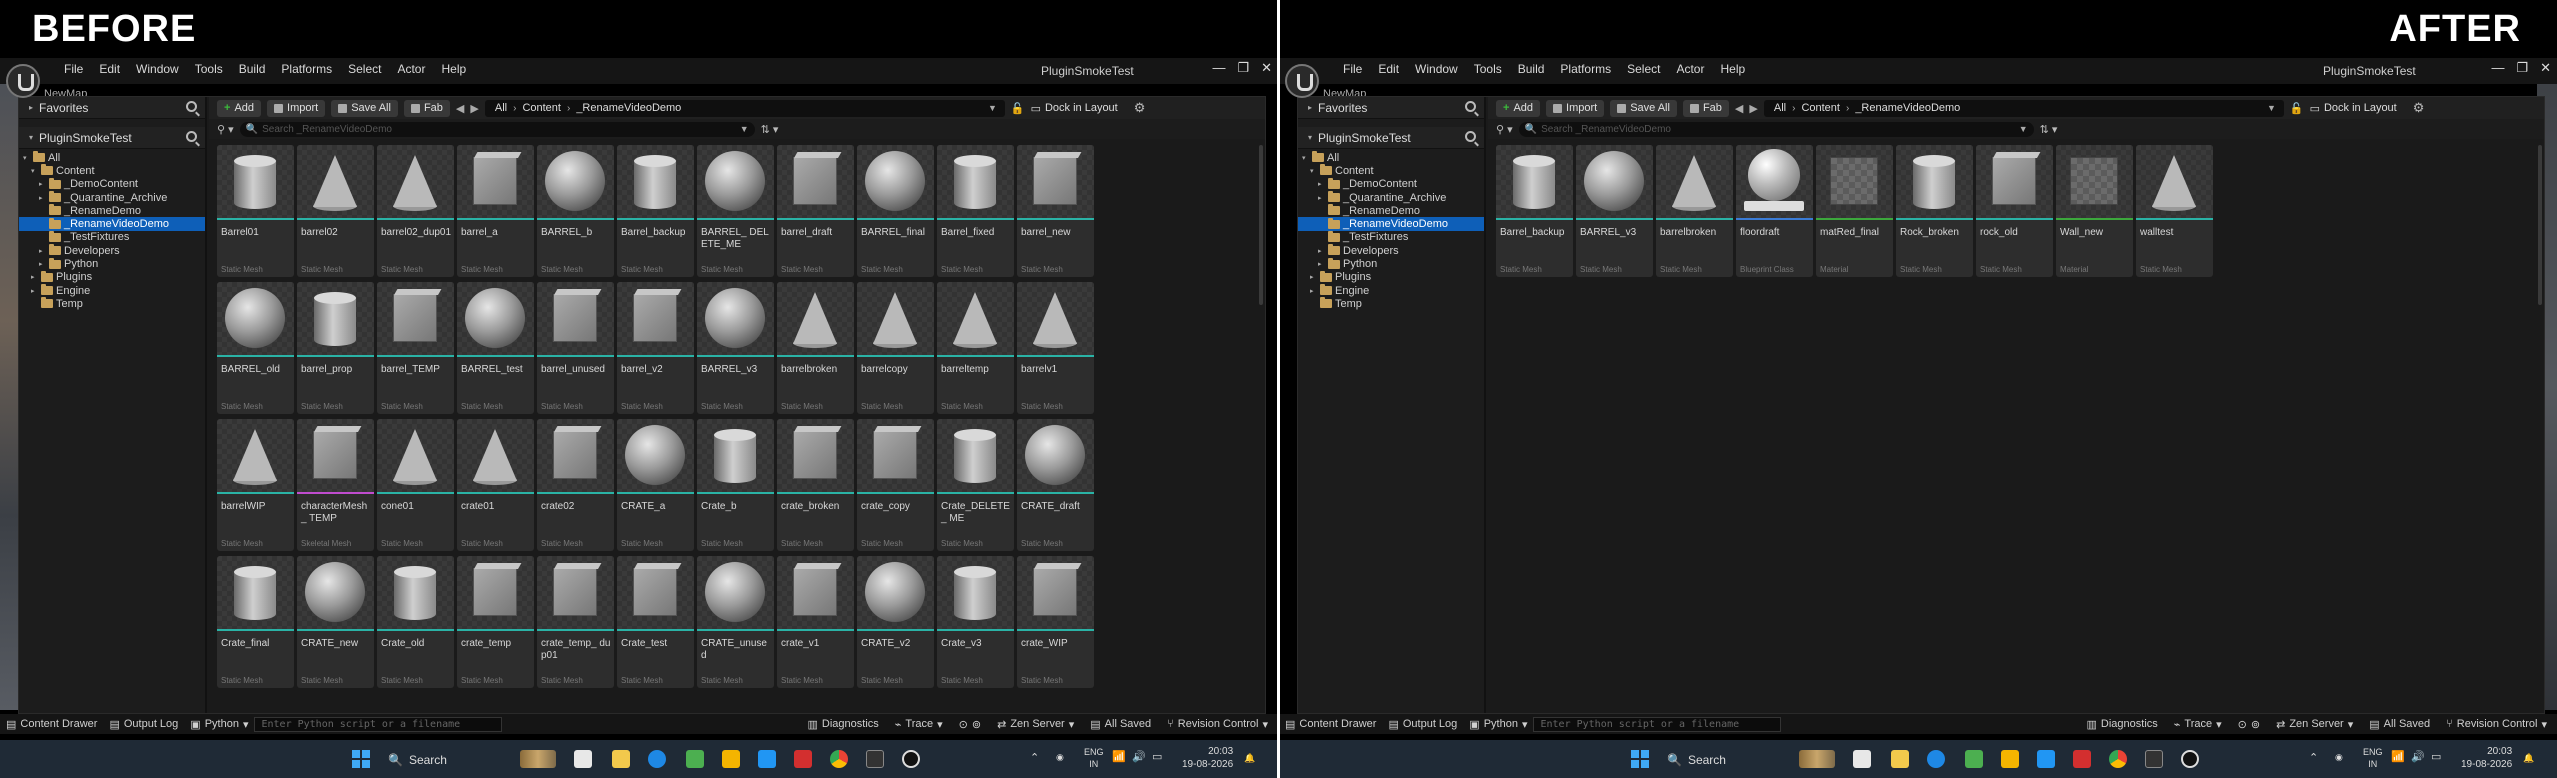 The image size is (2557, 778). I want to click on level-tab: NewMap, so click(1344, 92).